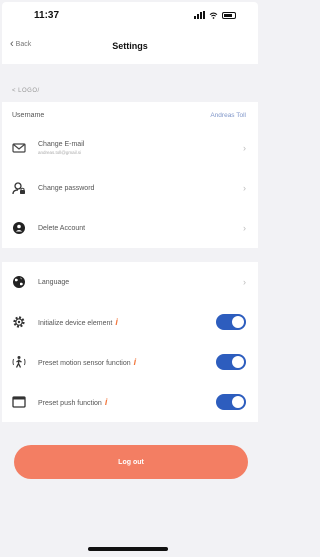  What do you see at coordinates (19, 362) in the screenshot?
I see `motion-sensor-icon` at bounding box center [19, 362].